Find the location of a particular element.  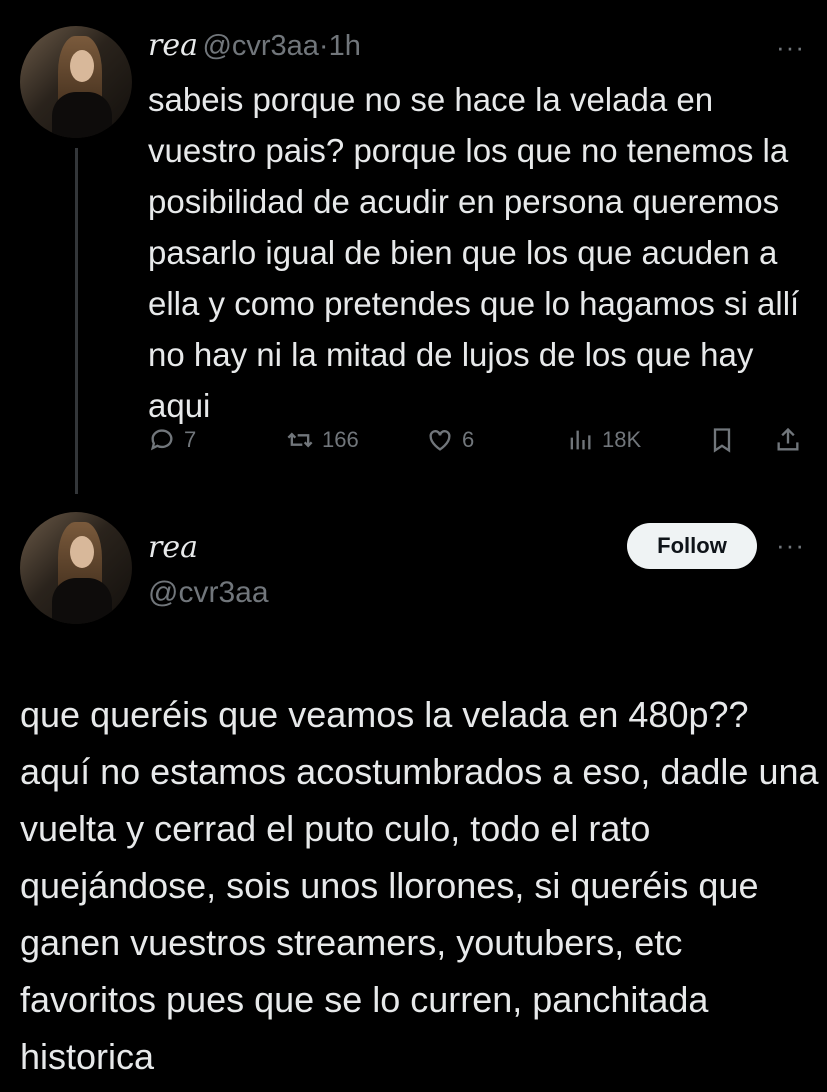

reply-button: 7 is located at coordinates (172, 440).